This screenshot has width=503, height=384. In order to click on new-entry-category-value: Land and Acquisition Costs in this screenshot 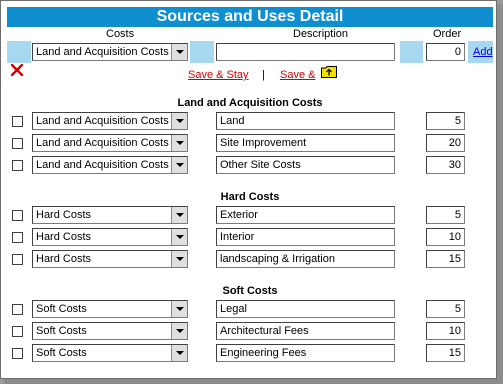, I will do `click(102, 52)`.